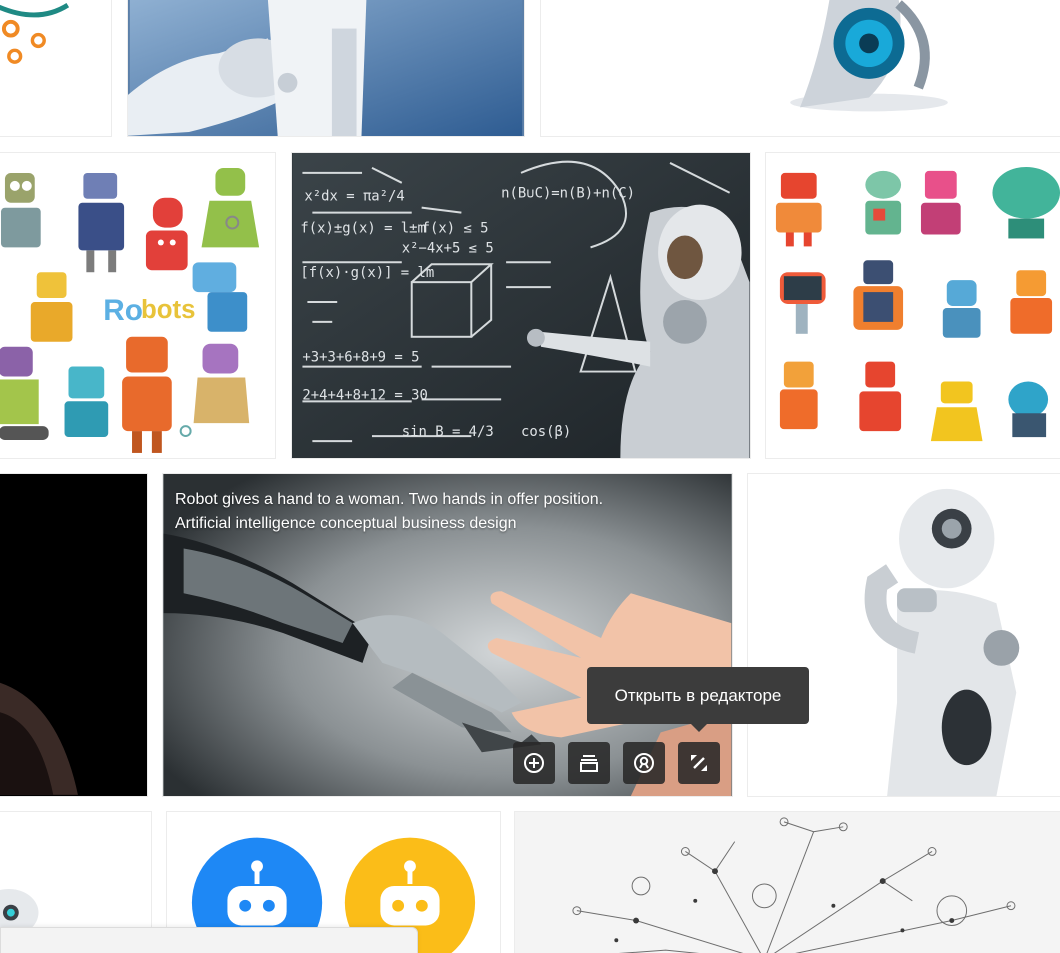  I want to click on image-actions-toolbar, so click(616, 763).